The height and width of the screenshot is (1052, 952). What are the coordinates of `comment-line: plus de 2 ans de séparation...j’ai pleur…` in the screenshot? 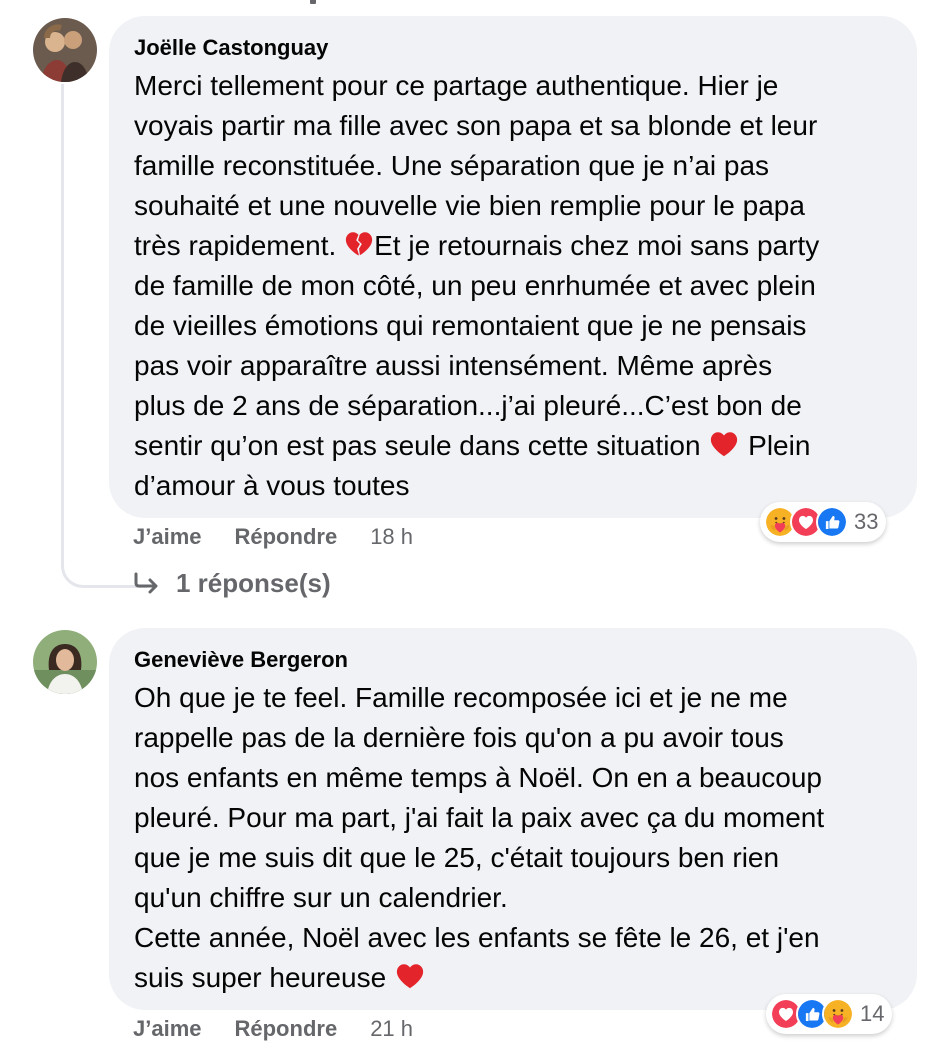 It's located at (468, 405).